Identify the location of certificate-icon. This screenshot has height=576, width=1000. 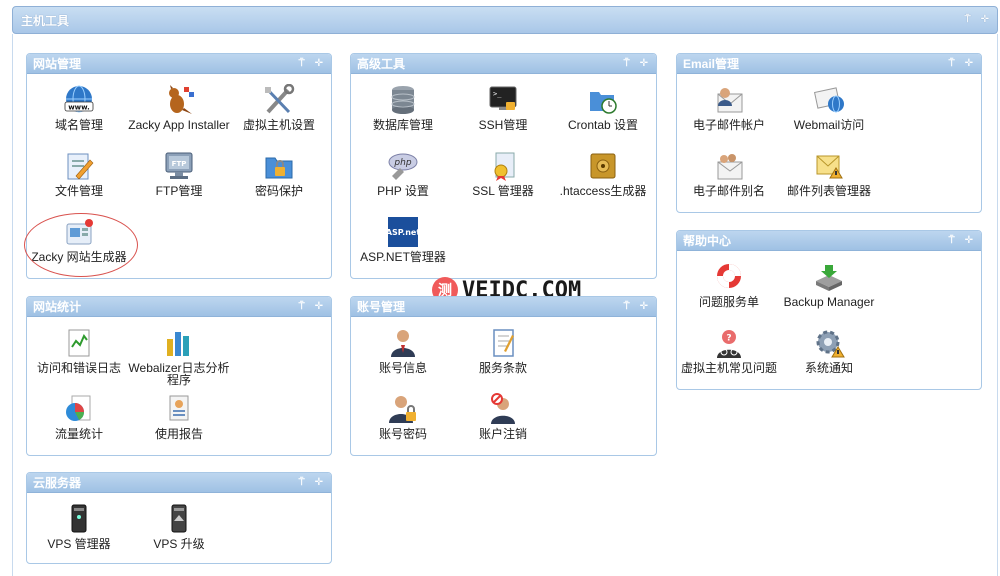
(504, 166).